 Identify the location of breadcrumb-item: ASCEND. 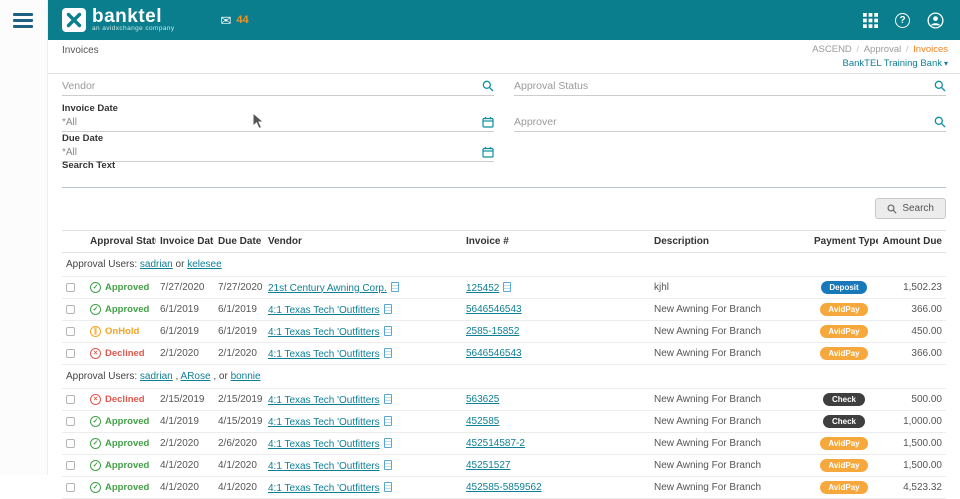
(832, 49).